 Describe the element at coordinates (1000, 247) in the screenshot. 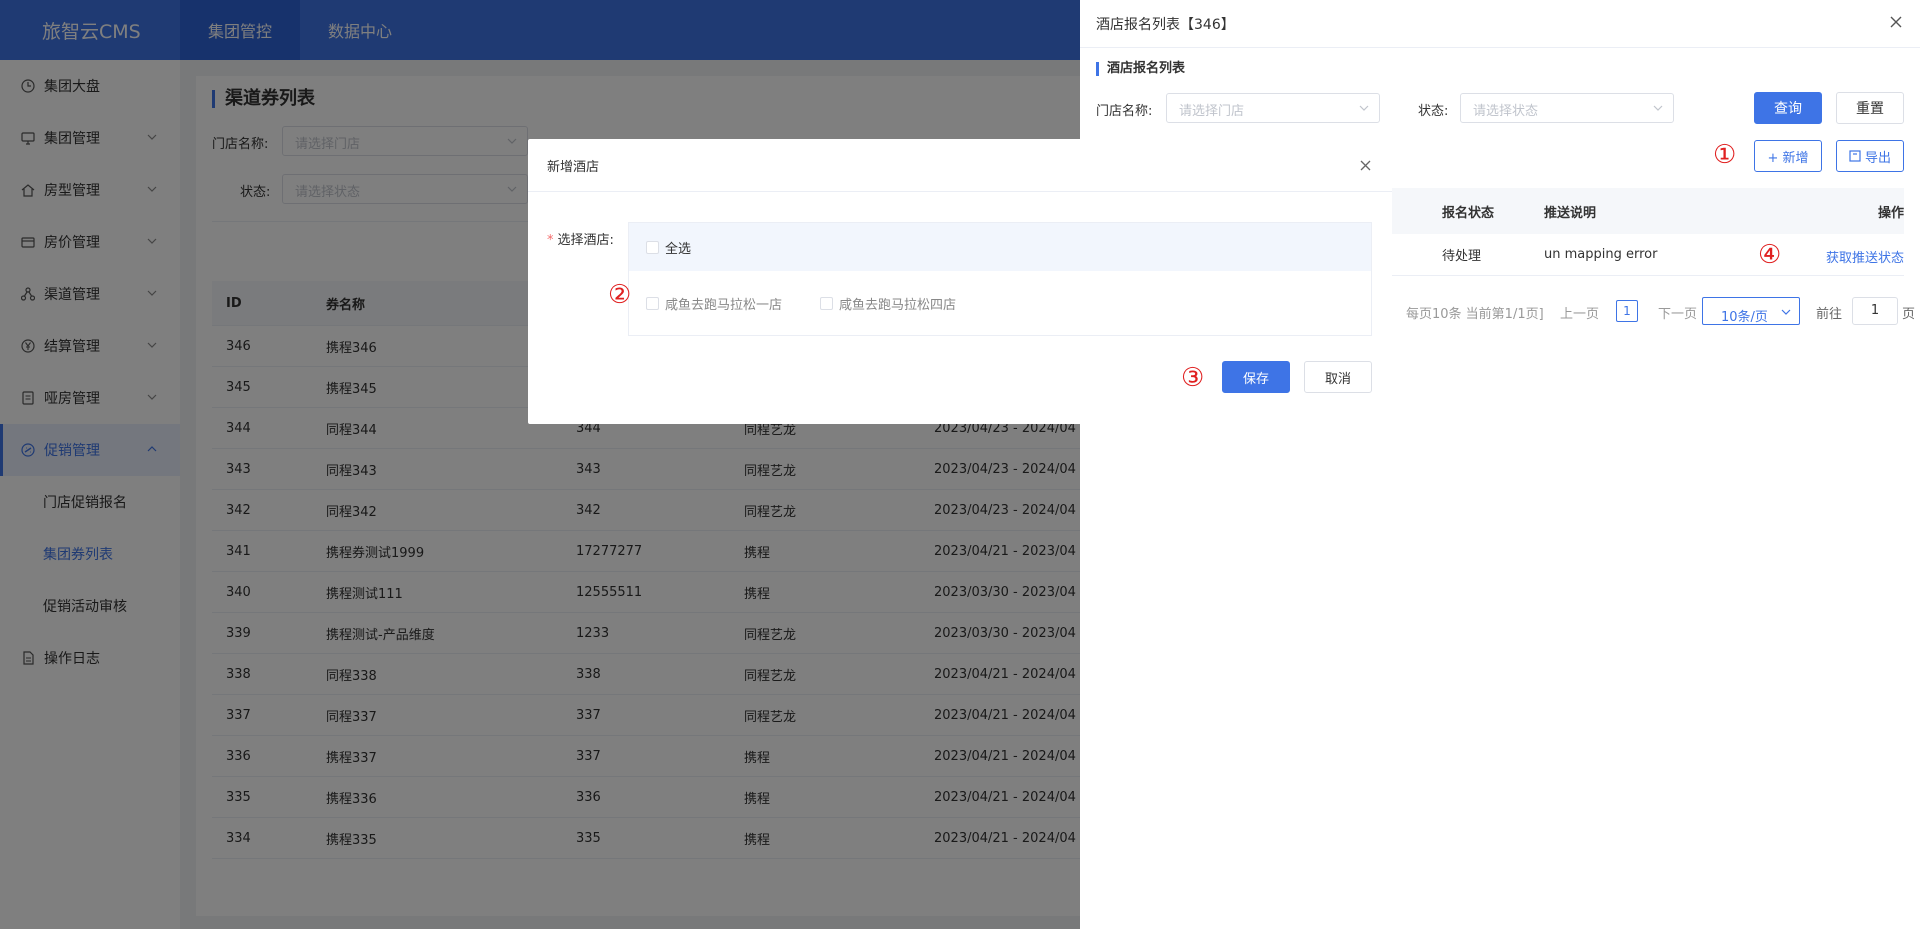

I see `select-all-row: 全选` at that location.